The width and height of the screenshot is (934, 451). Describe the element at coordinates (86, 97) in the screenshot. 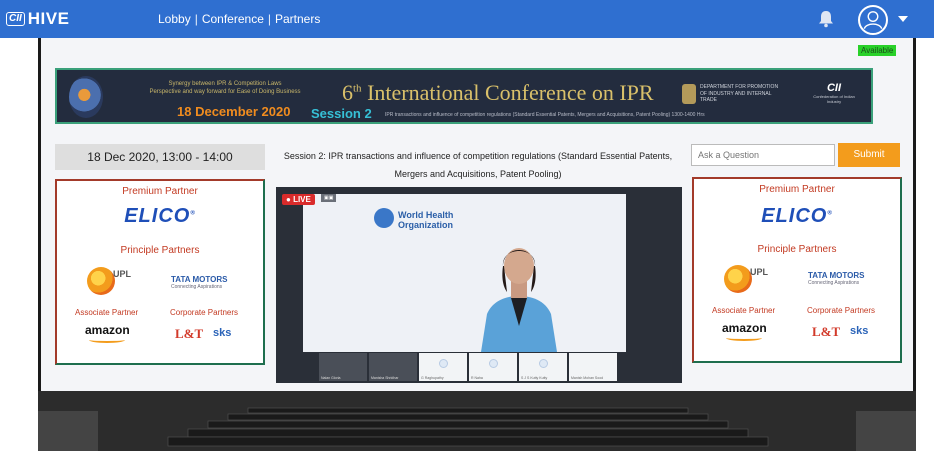

I see `fingerprint-graphic` at that location.